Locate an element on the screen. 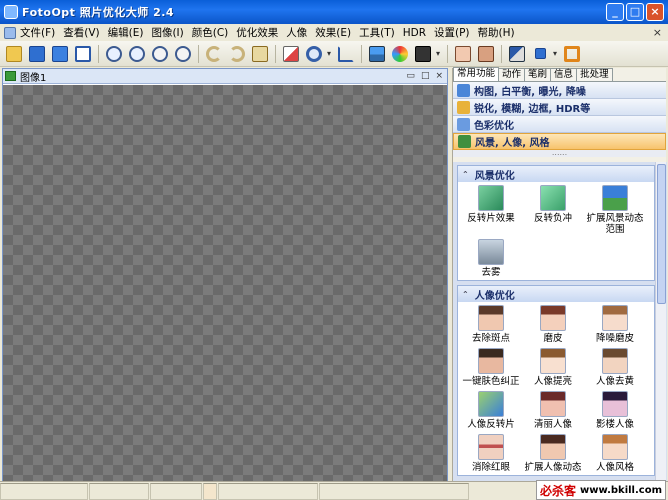  function-item: 清丽人像 is located at coordinates (553, 410).